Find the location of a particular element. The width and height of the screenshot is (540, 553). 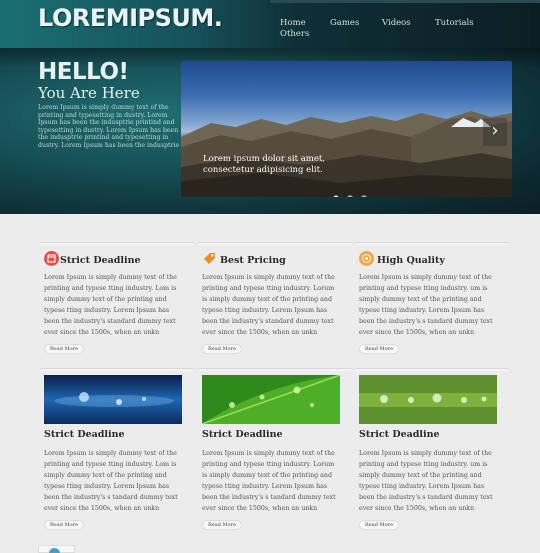

hero-subtitle: You Are Here is located at coordinates (89, 93).